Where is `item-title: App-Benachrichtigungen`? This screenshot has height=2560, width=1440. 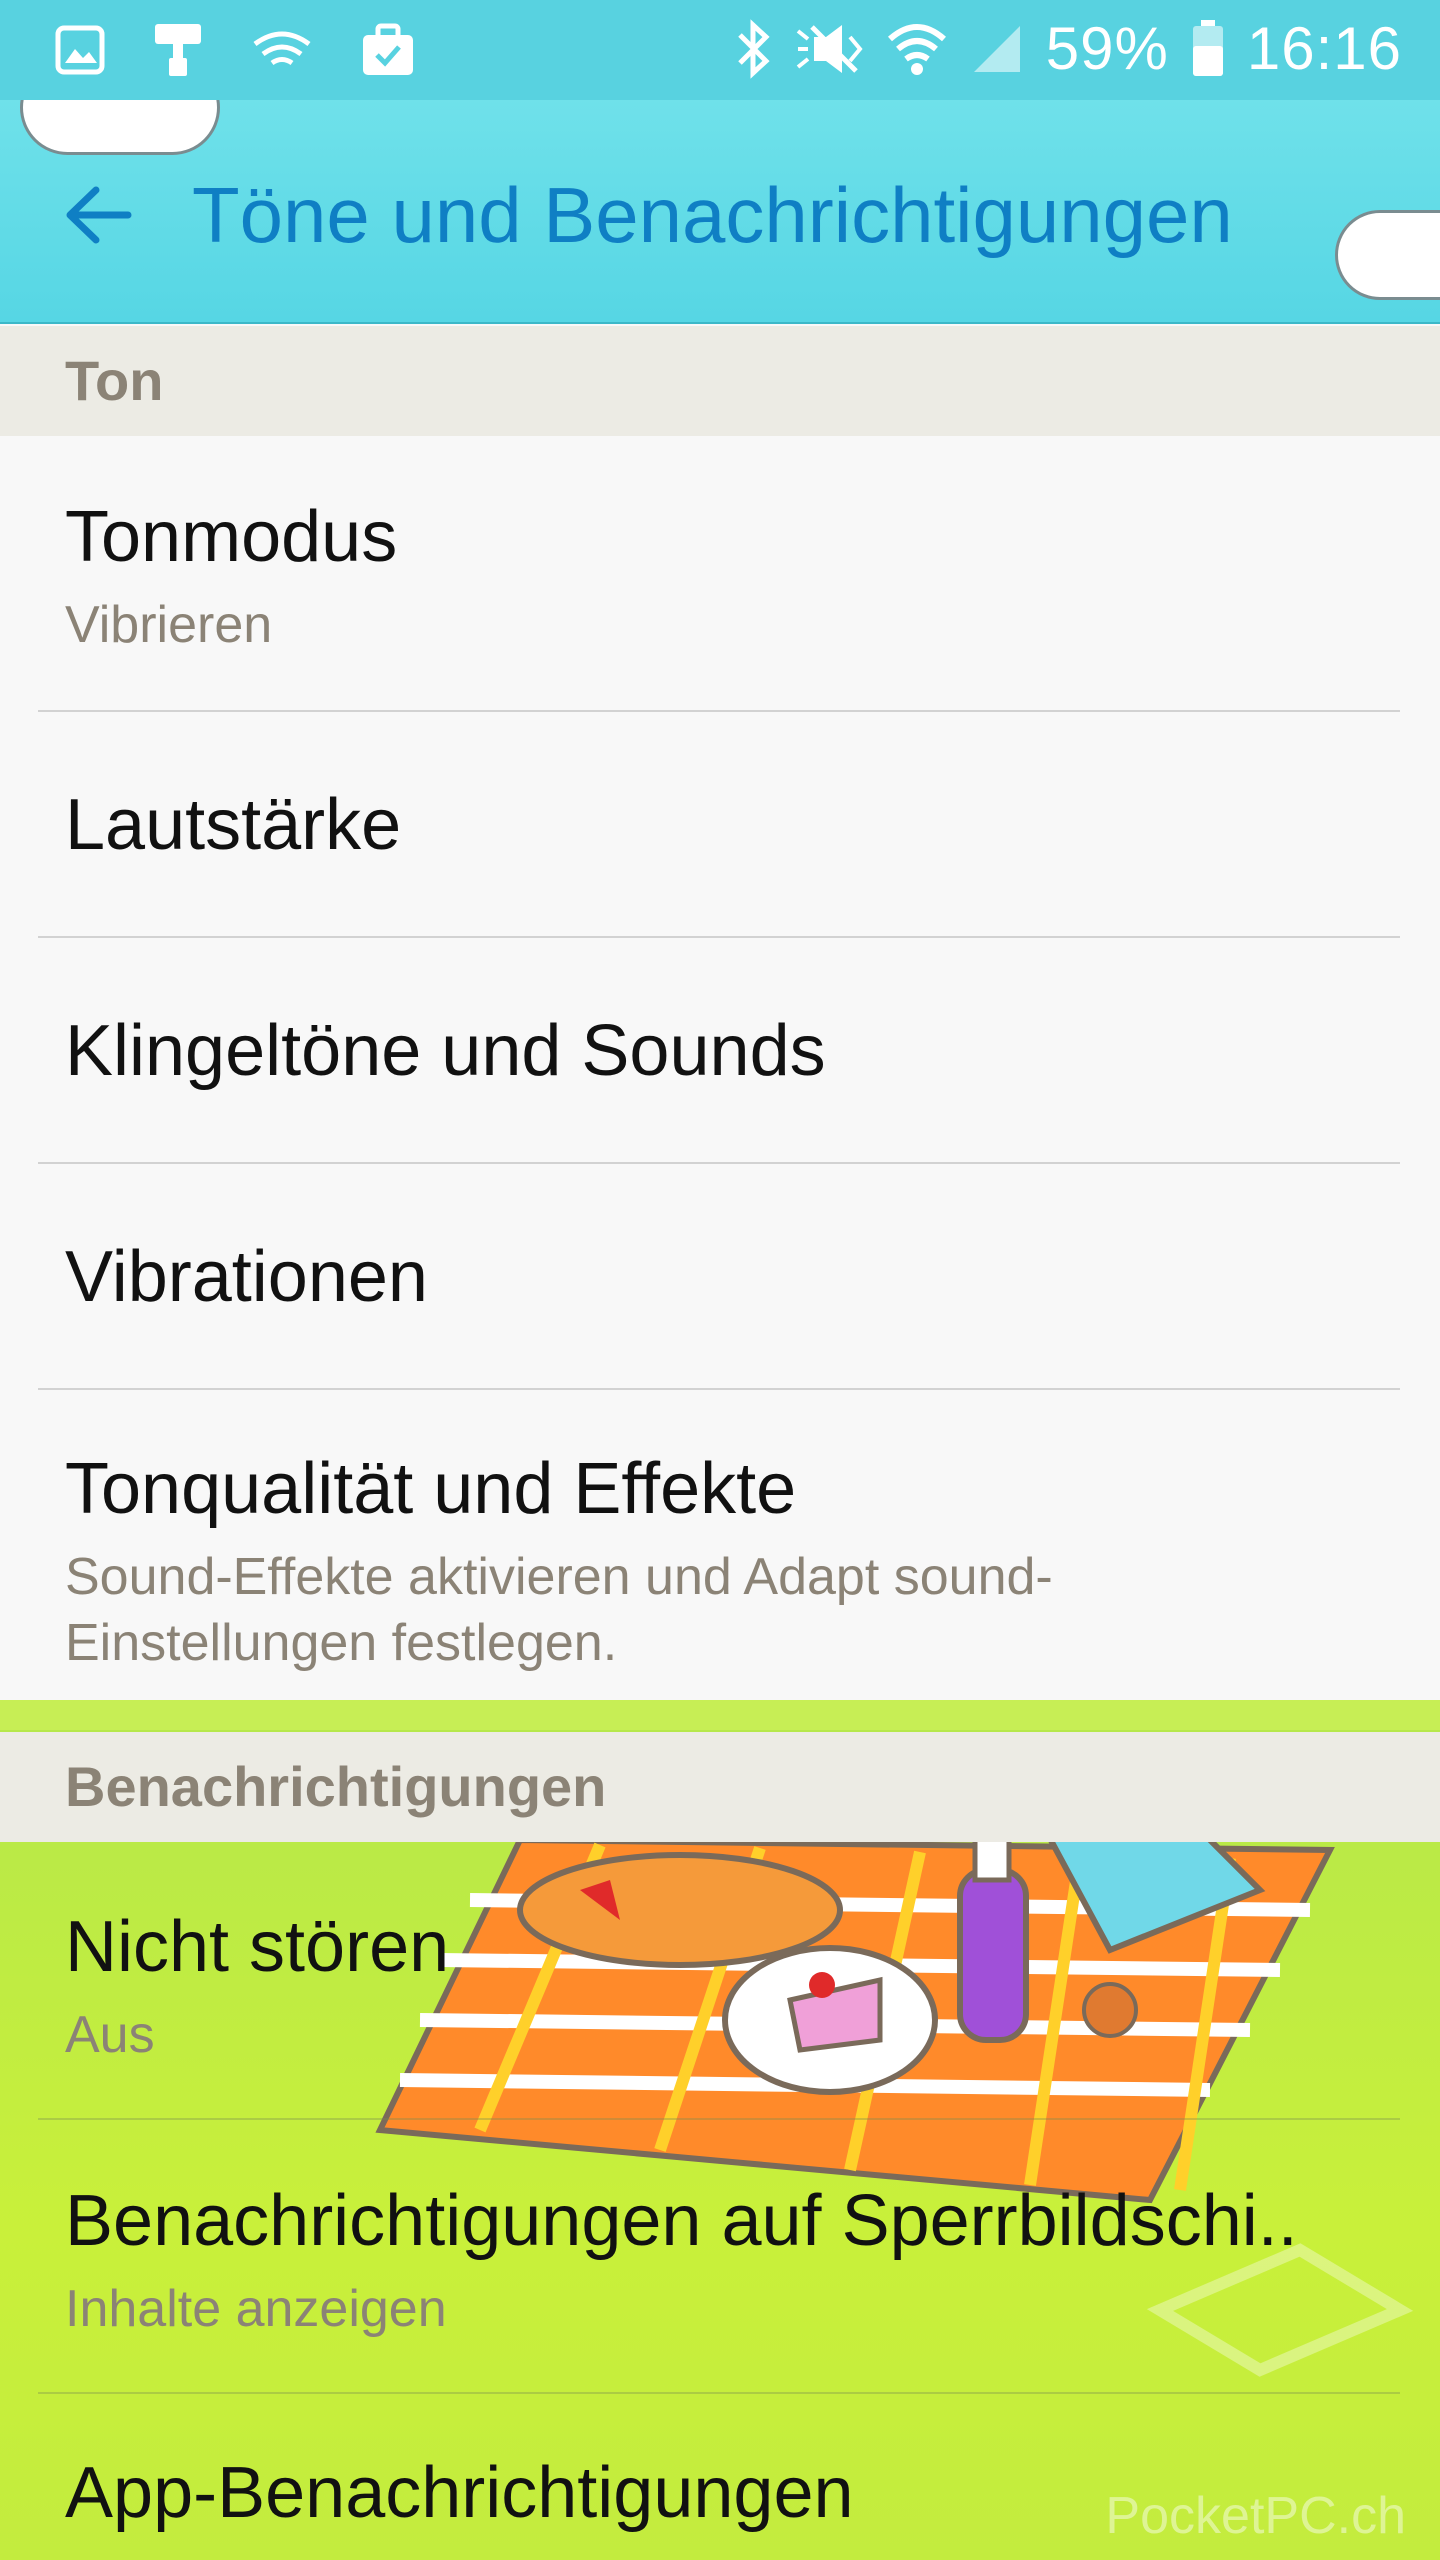 item-title: App-Benachrichtigungen is located at coordinates (459, 2493).